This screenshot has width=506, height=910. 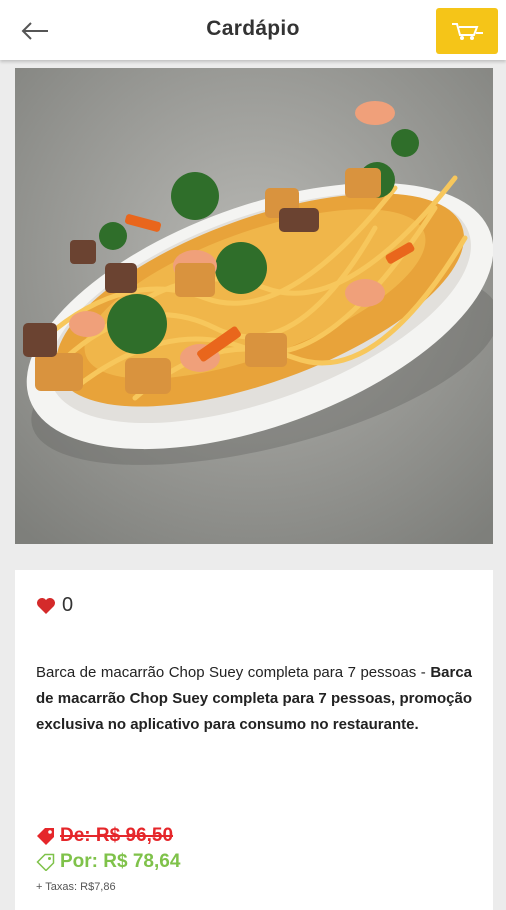 What do you see at coordinates (120, 861) in the screenshot?
I see `new-price-value: Por: R$ 78,64` at bounding box center [120, 861].